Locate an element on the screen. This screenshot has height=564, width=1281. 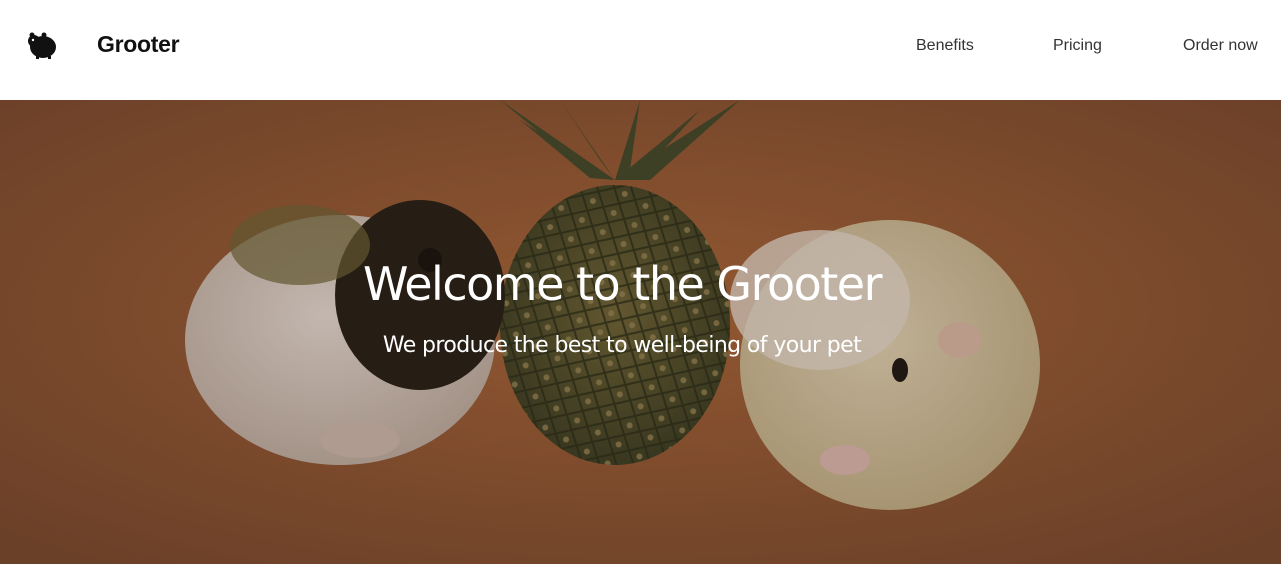
nav-link-pricing: Pricing is located at coordinates (1077, 46).